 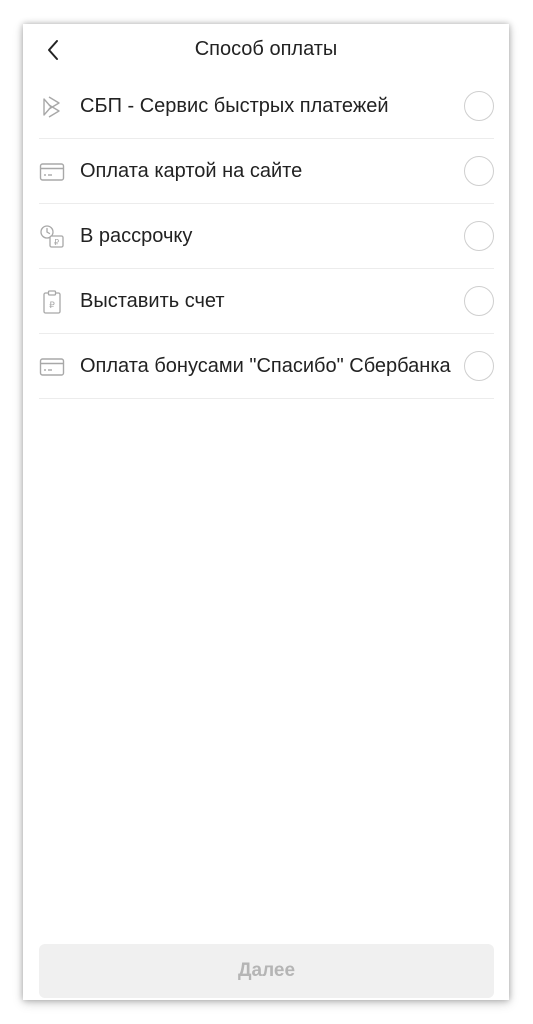 I want to click on continue-button: Далее, so click(x=266, y=971).